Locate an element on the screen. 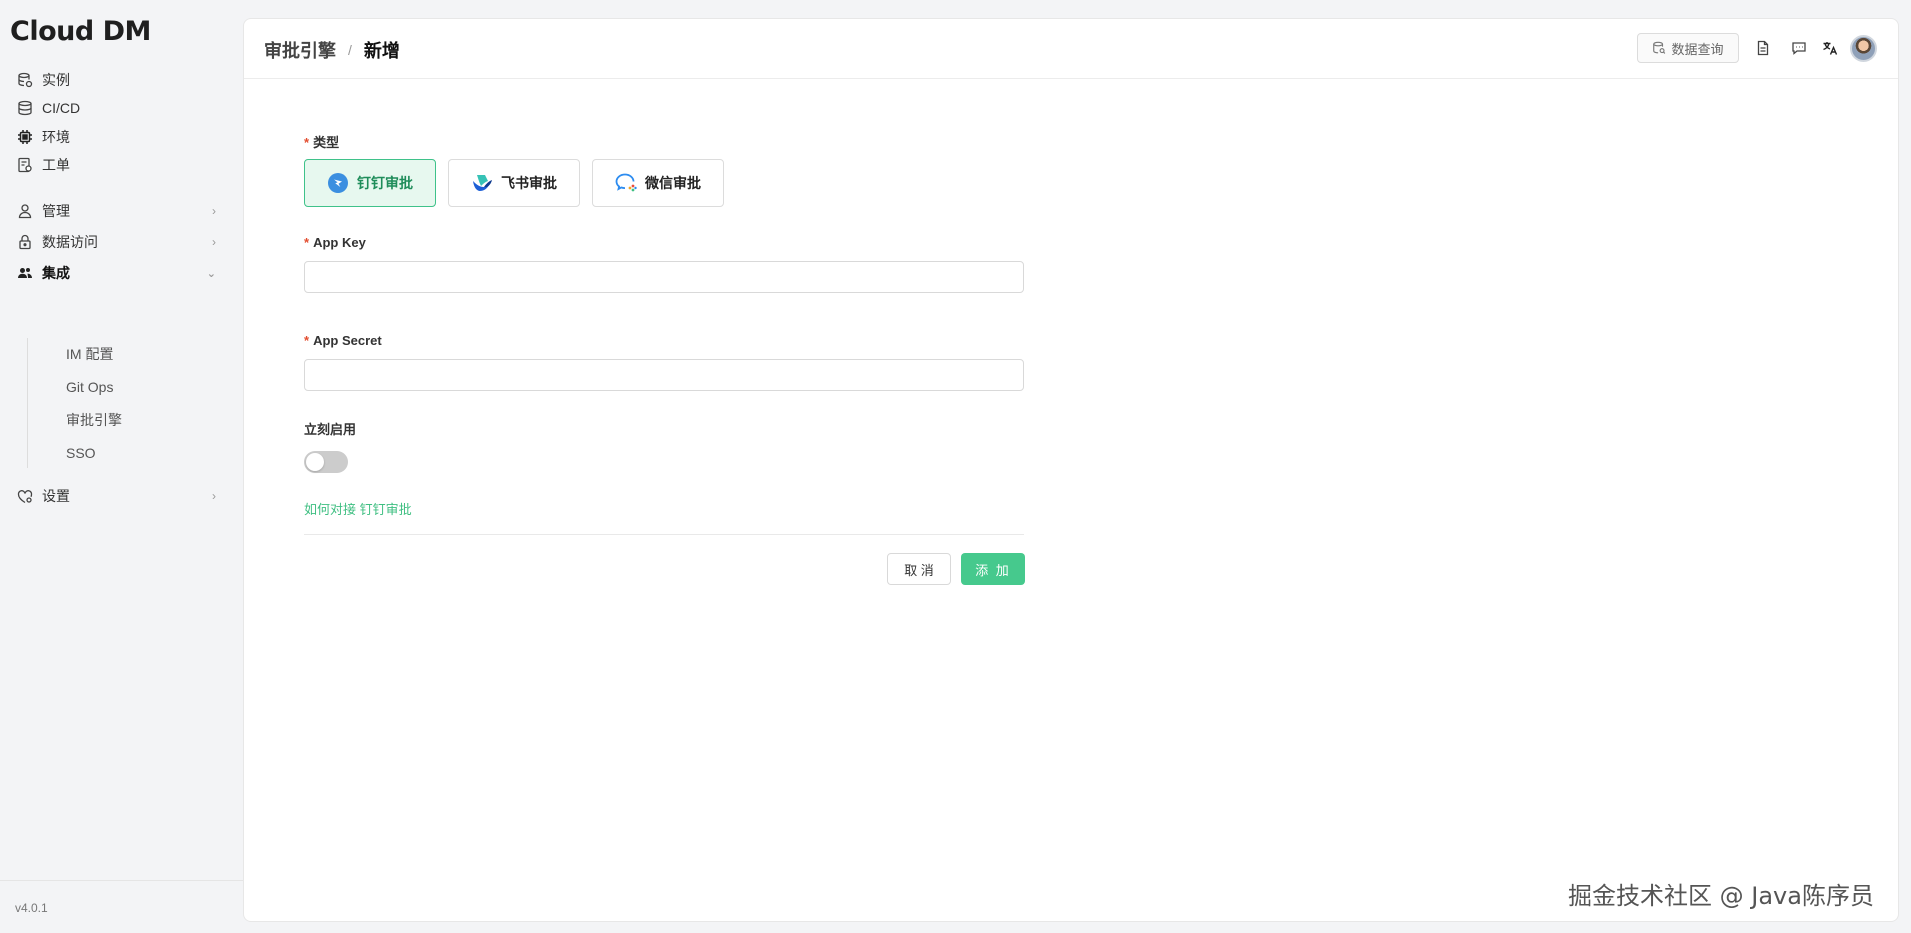  sidebar-item-data-access: 数据访问 › is located at coordinates (116, 242).